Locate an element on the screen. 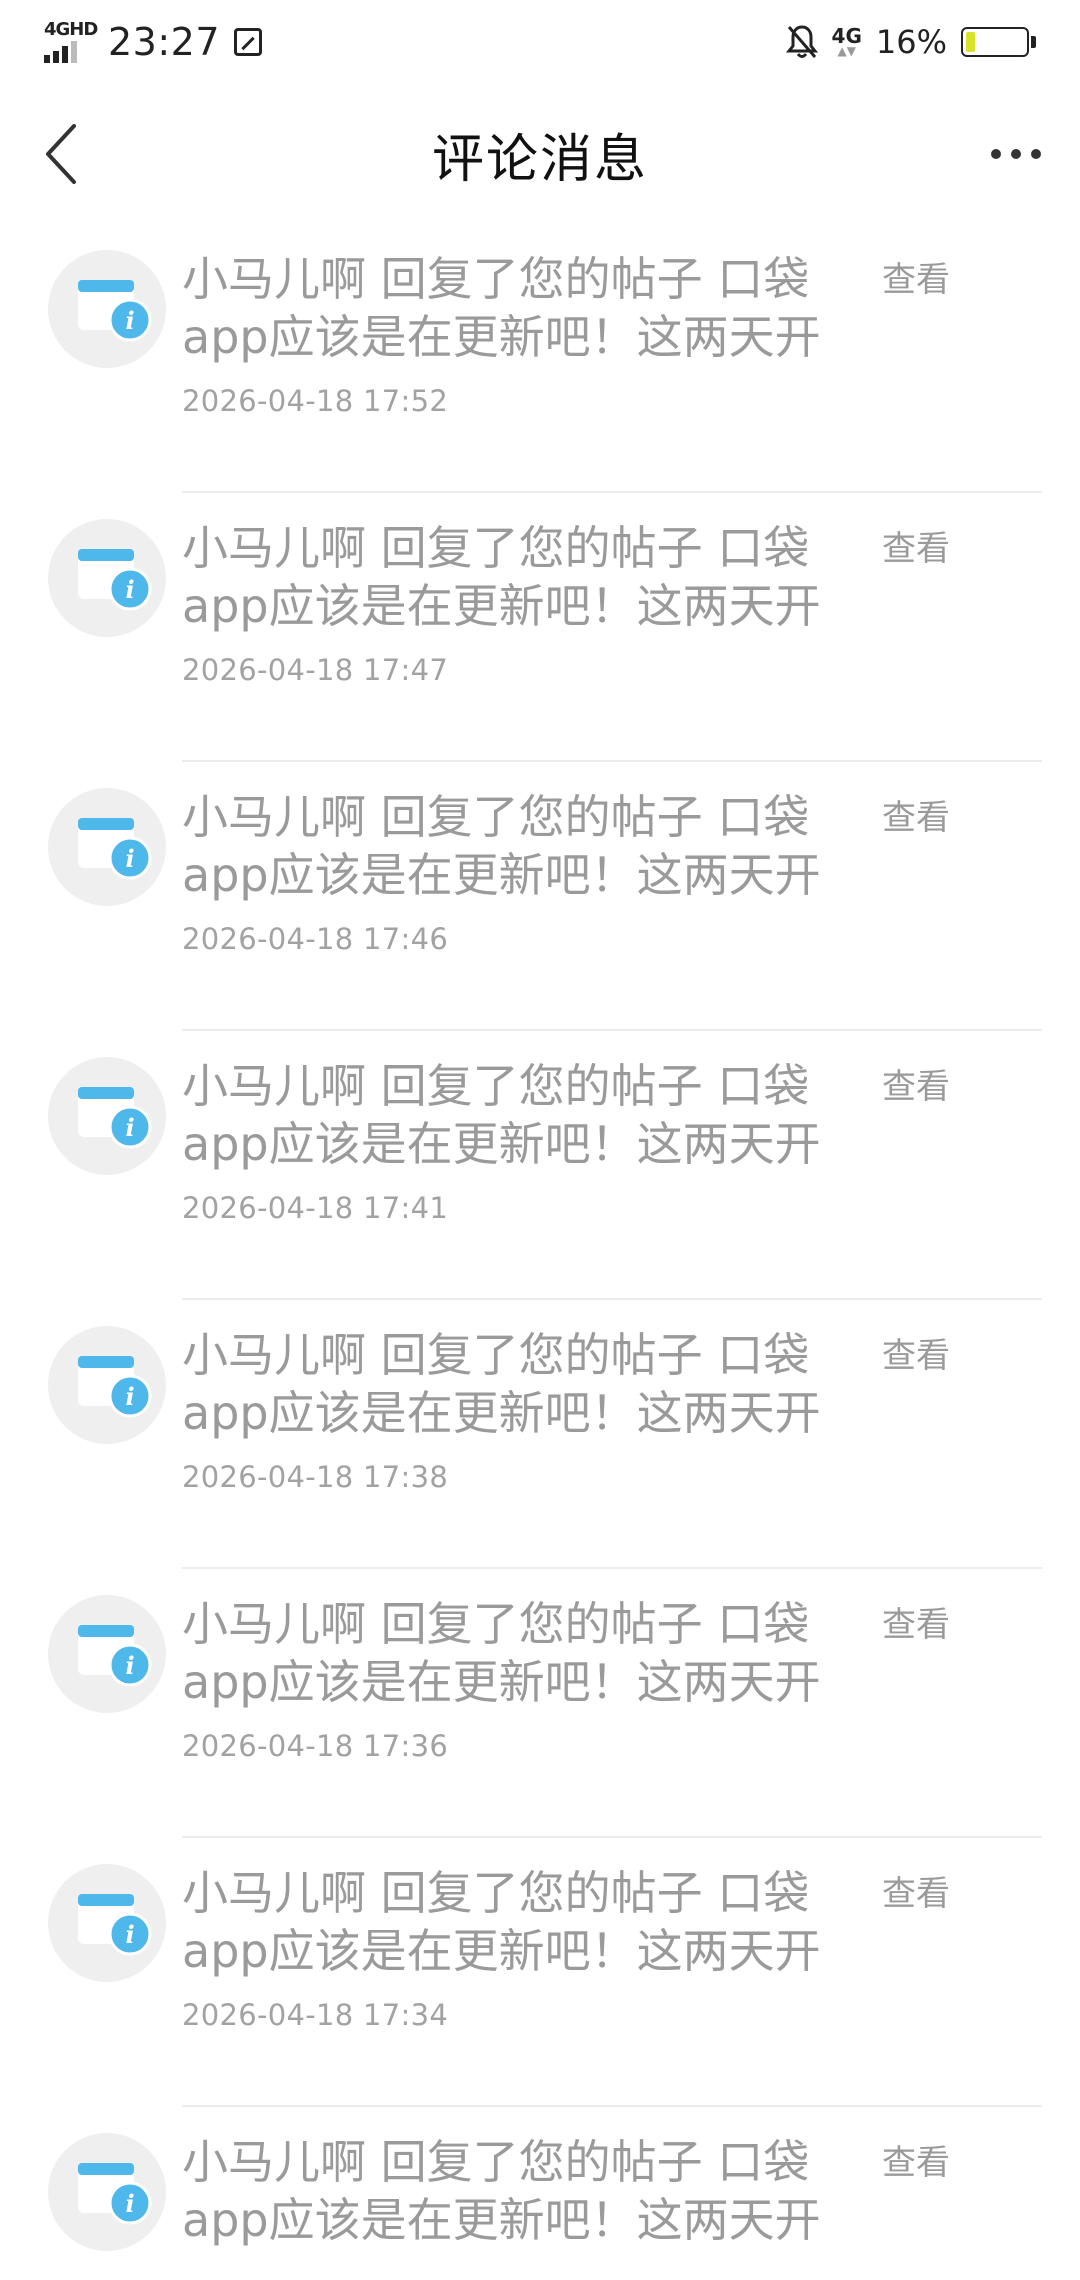 This screenshot has width=1080, height=2280. page-title: 评论消息 is located at coordinates (539, 159).